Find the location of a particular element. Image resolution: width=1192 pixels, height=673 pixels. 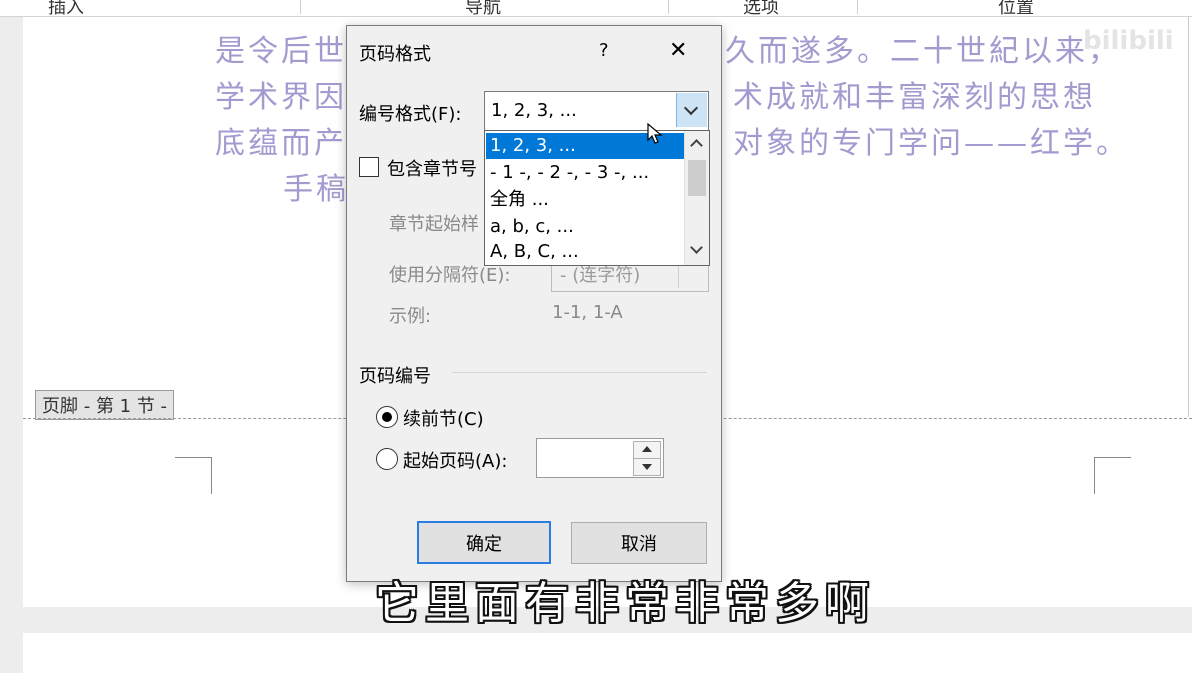

start-at-radio is located at coordinates (387, 459).